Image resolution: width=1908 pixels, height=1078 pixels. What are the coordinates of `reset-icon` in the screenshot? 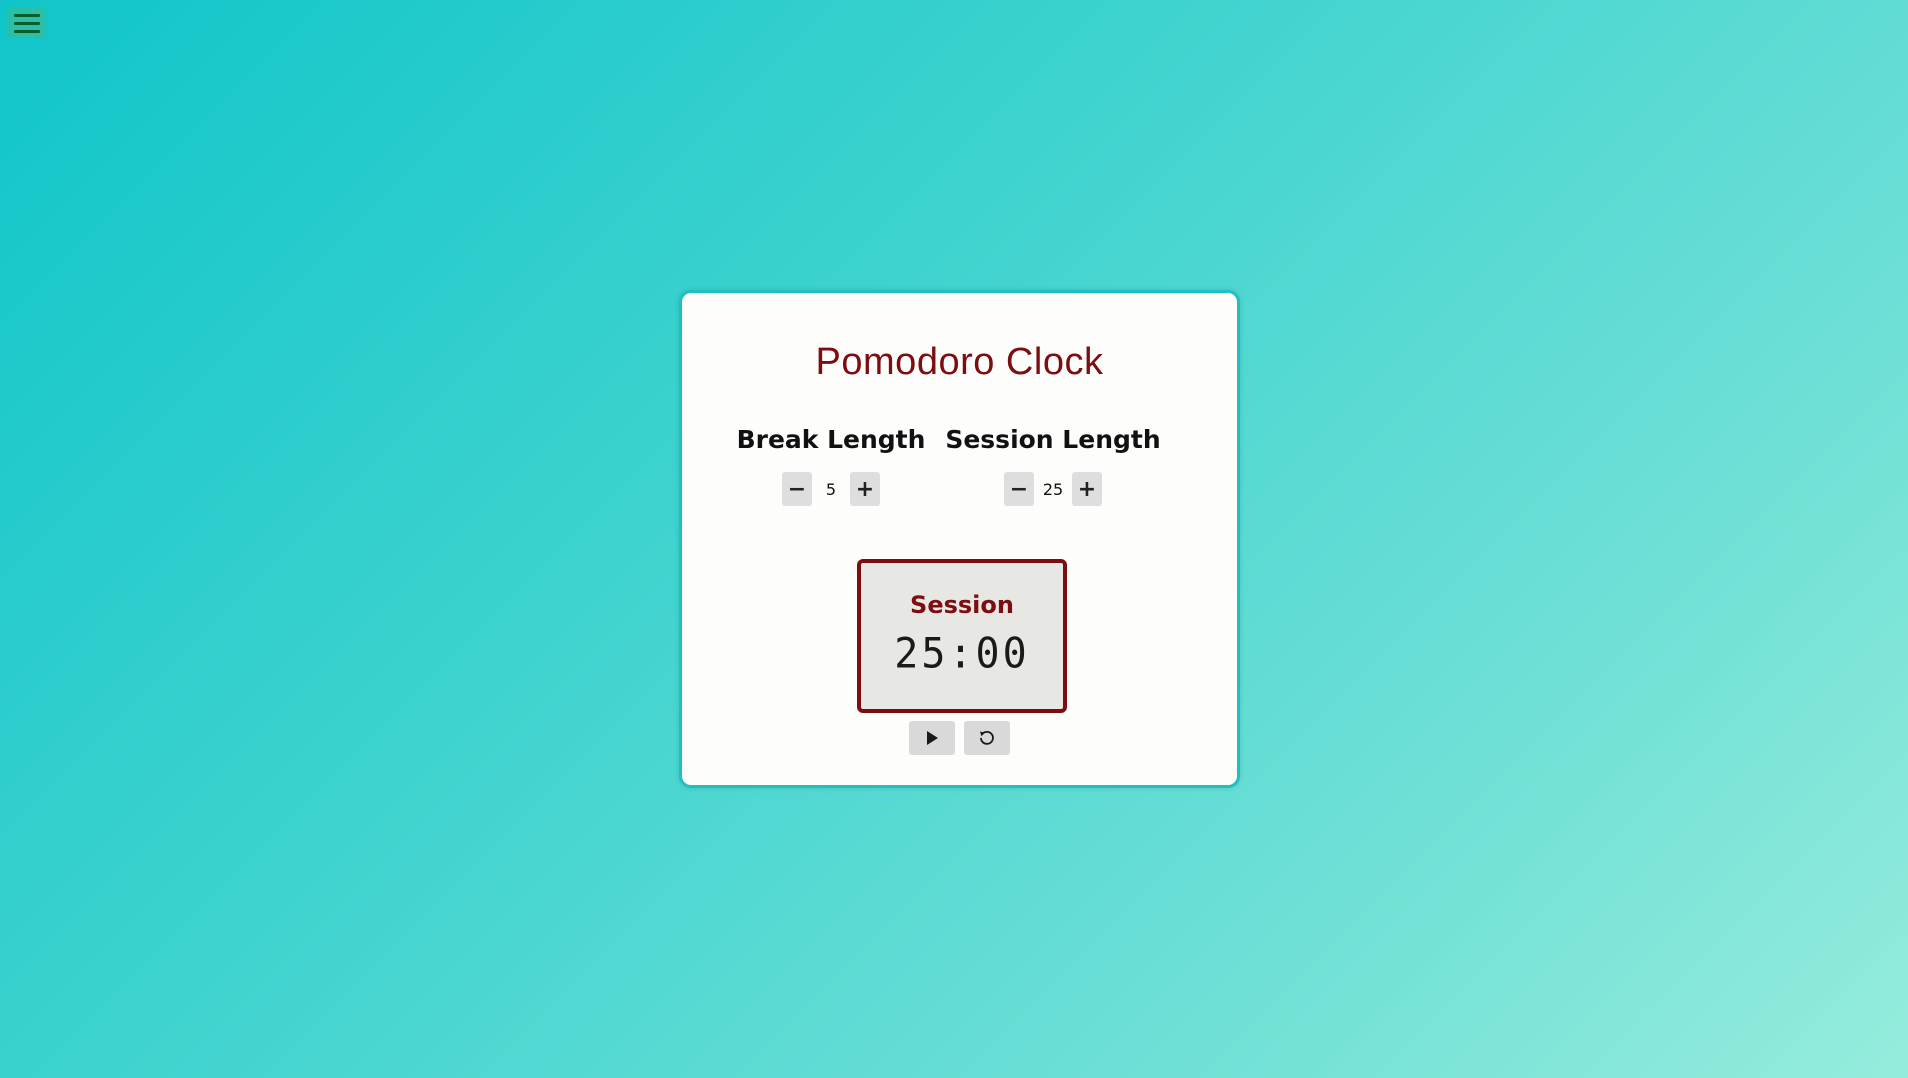 It's located at (987, 737).